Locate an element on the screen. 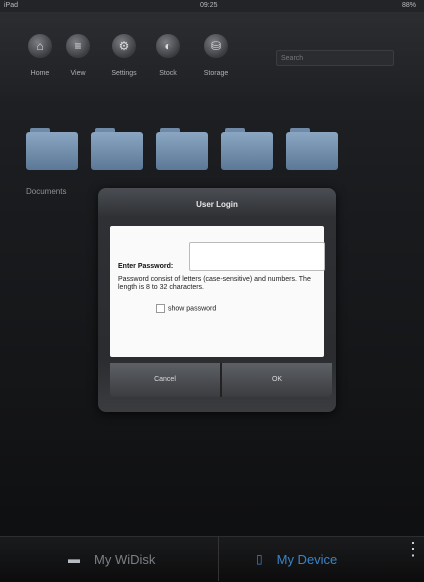 This screenshot has width=424, height=582. device-icon: ▯ is located at coordinates (259, 559).